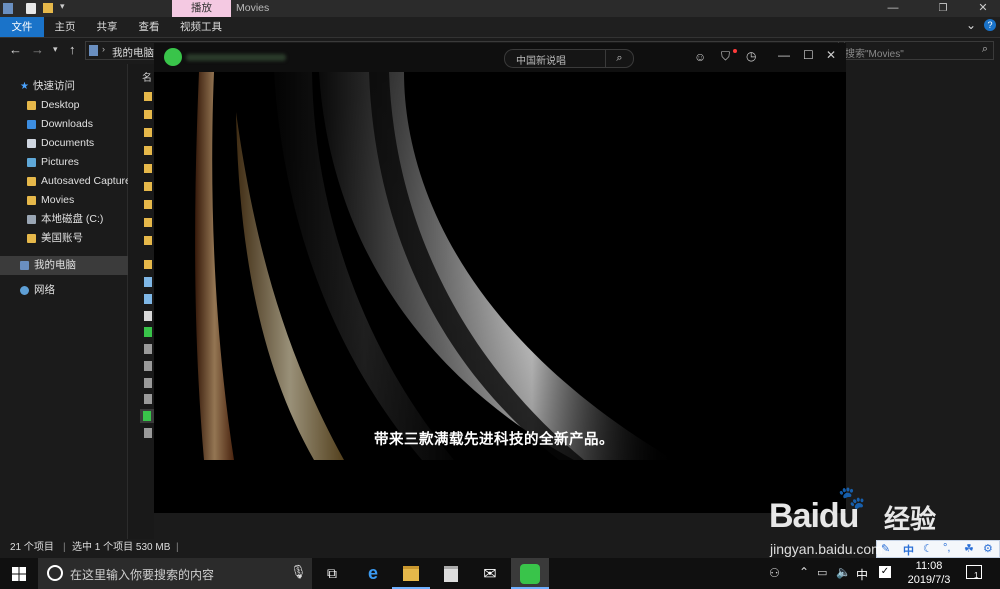 The height and width of the screenshot is (589, 1000). I want to click on show-hidden-icons-chevron: ⌃, so click(804, 572).